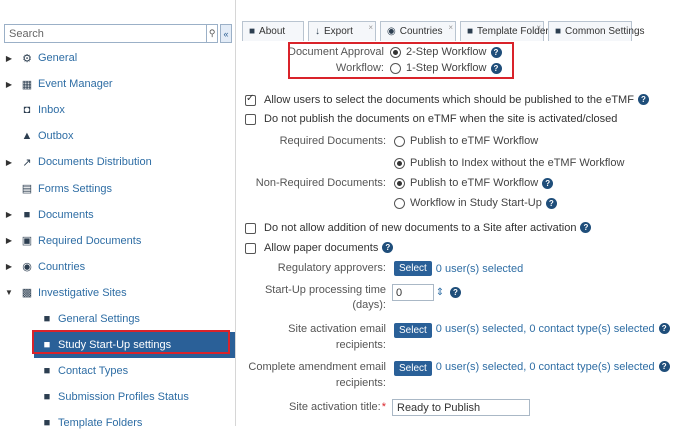 Image resolution: width=680 pixels, height=436 pixels. What do you see at coordinates (507, 31) in the screenshot?
I see `tab-template-folders: ■ Template Folders ×` at bounding box center [507, 31].